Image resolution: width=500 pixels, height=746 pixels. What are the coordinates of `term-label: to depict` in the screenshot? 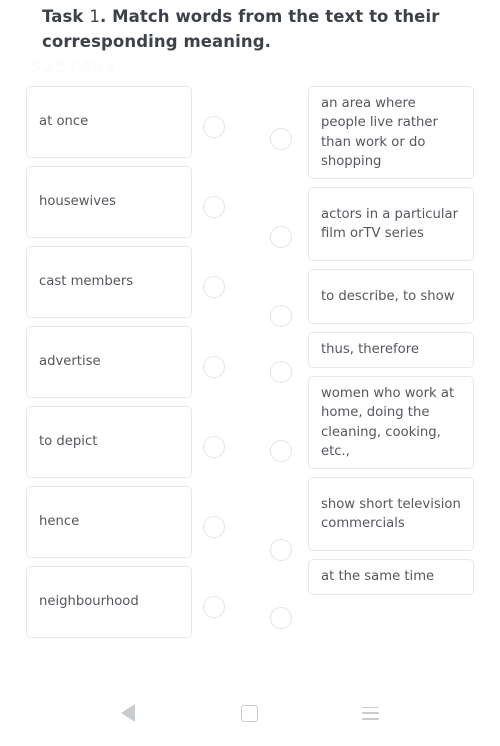 It's located at (68, 442).